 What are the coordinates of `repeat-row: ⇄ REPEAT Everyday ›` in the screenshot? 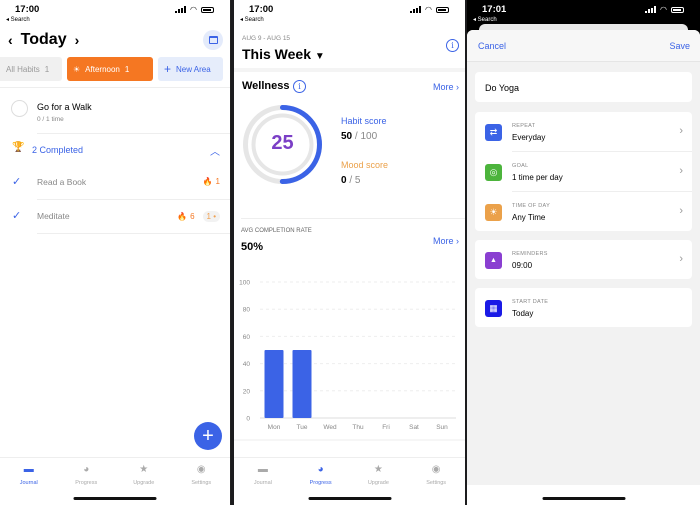 It's located at (583, 131).